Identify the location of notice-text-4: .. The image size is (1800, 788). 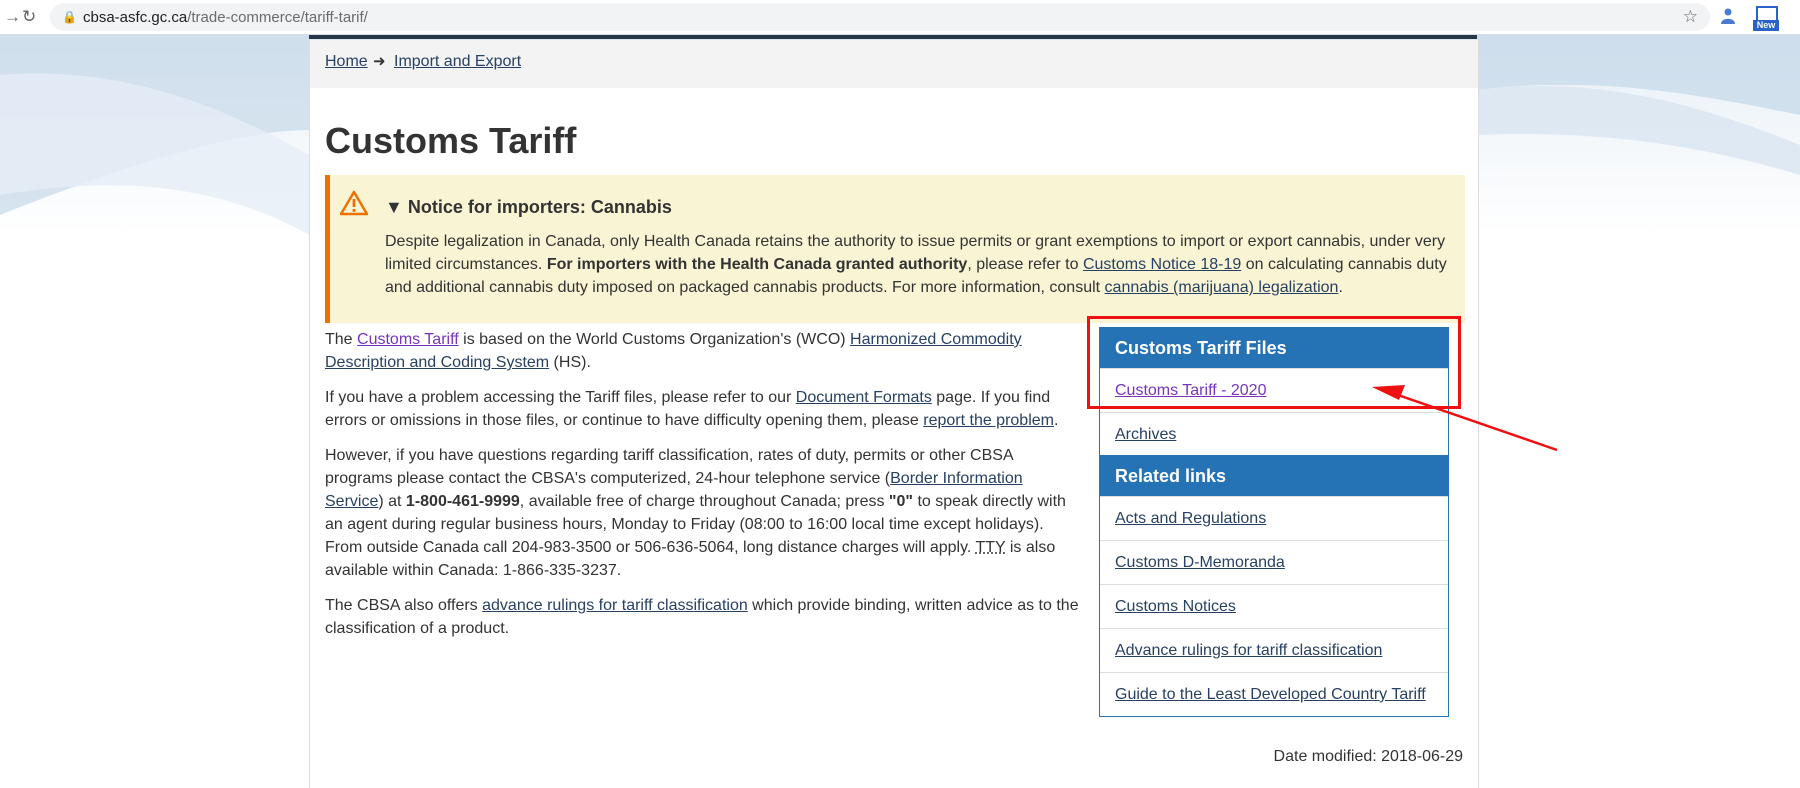
(1340, 287).